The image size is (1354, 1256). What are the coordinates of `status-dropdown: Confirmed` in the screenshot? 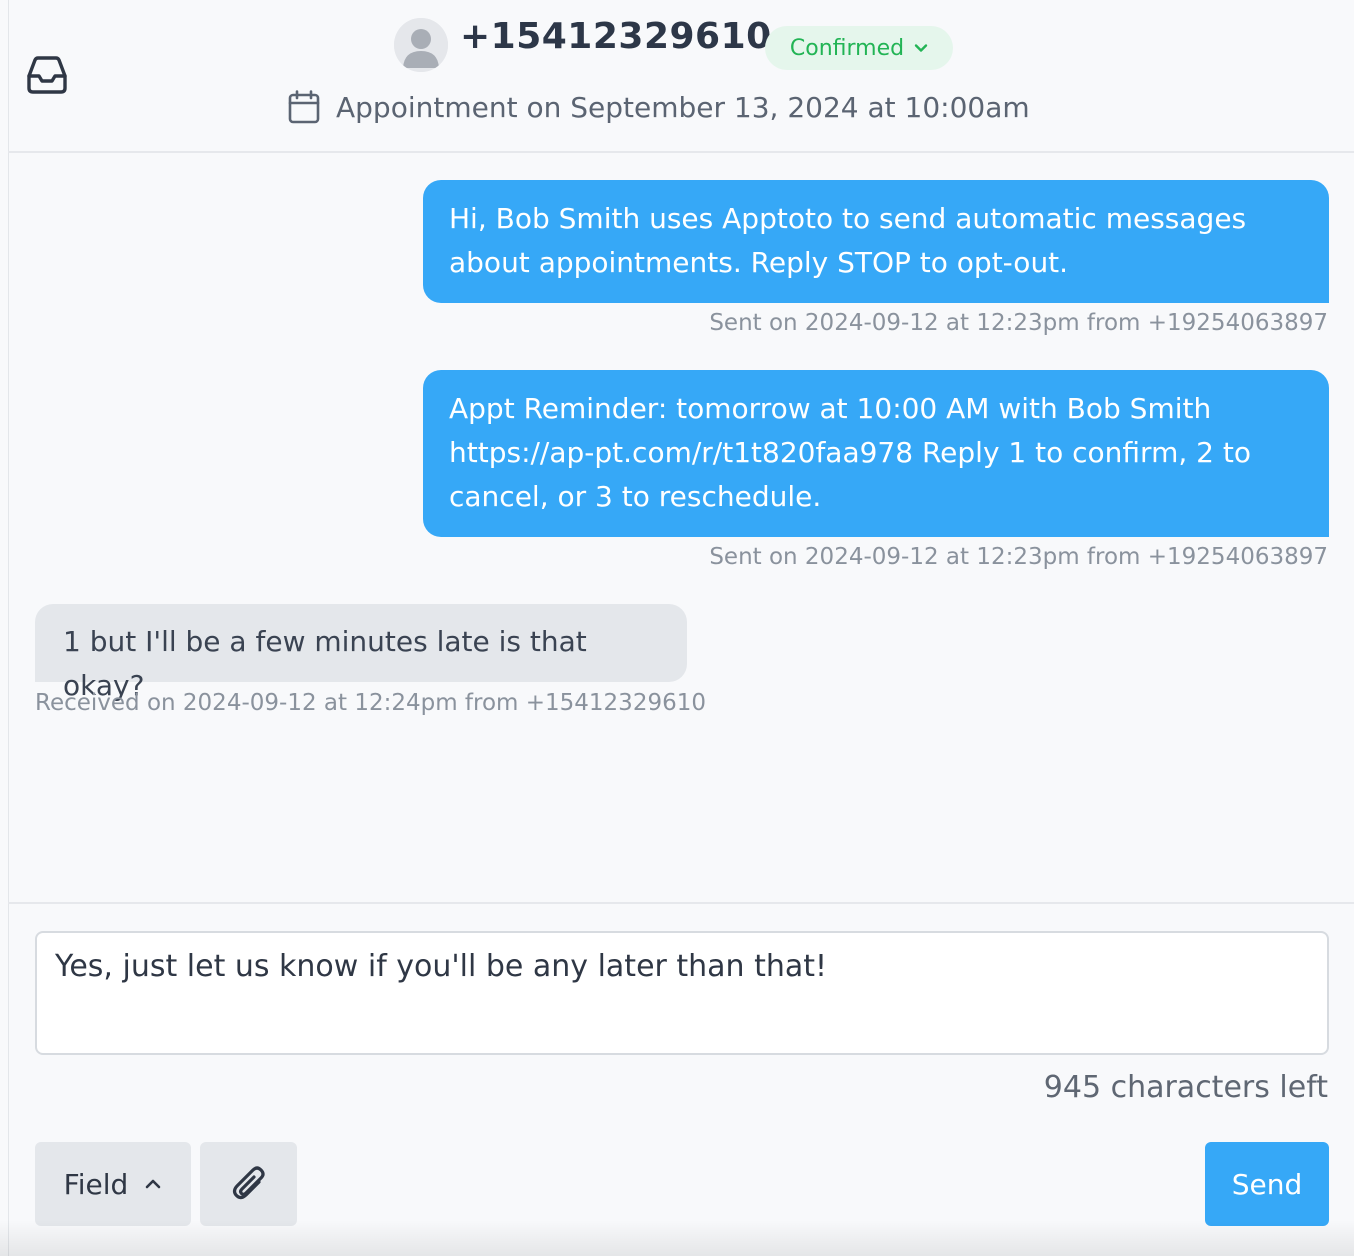 It's located at (859, 48).